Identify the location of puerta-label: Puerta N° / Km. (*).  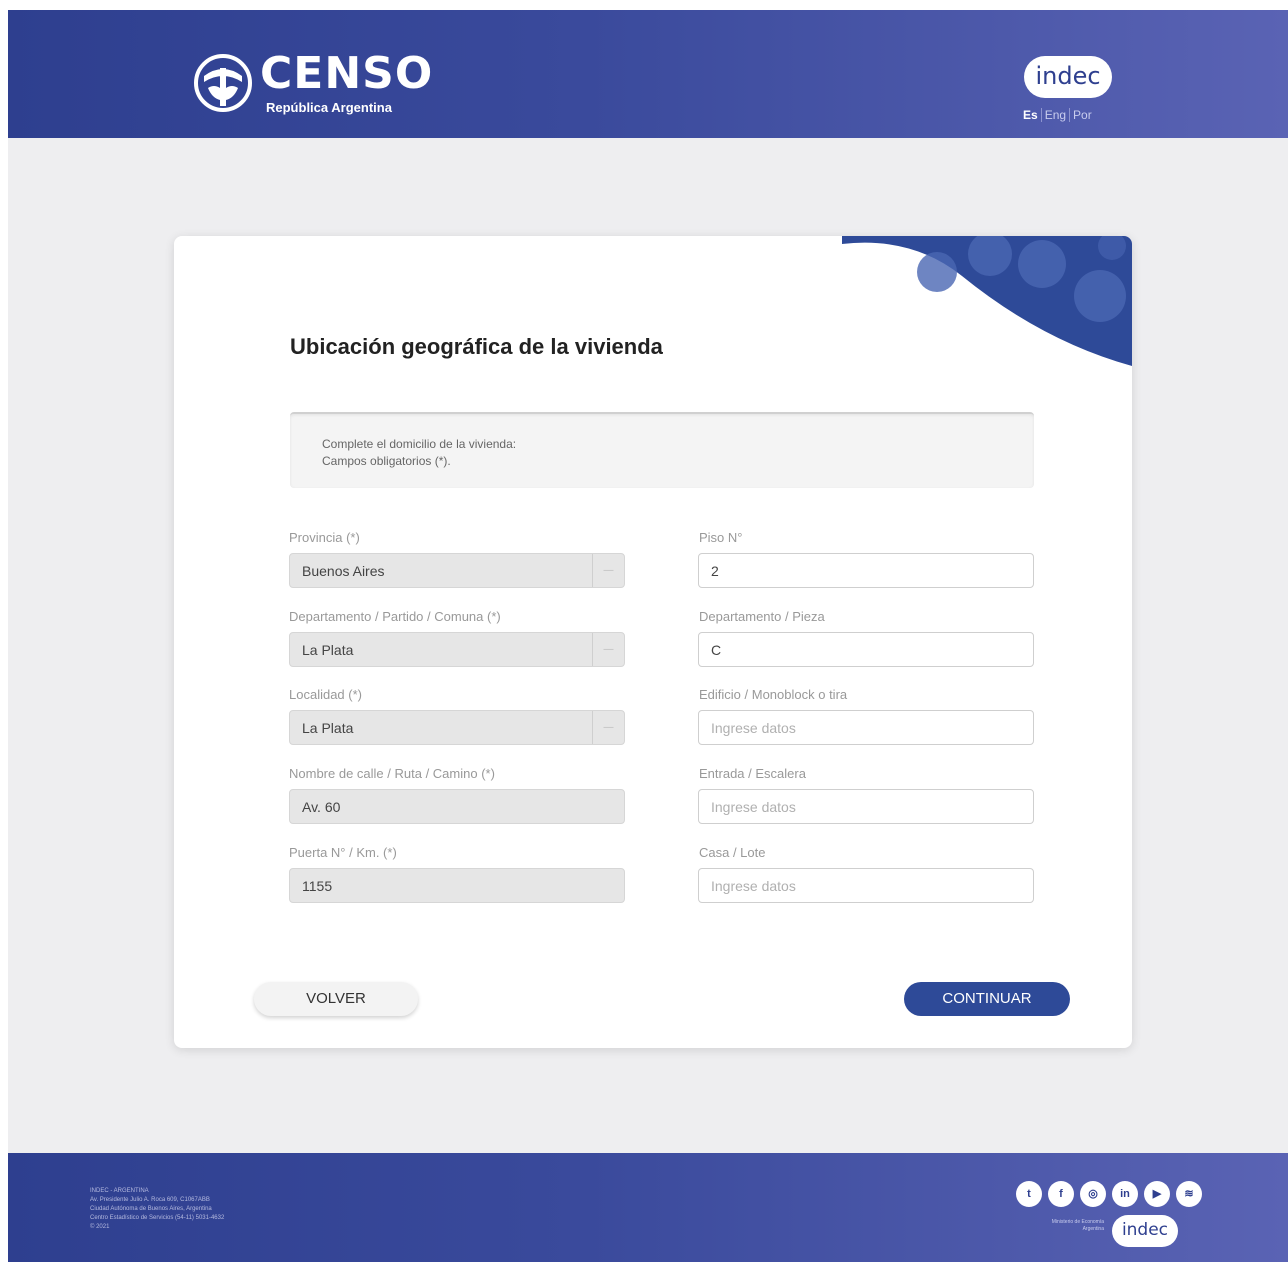
(343, 852).